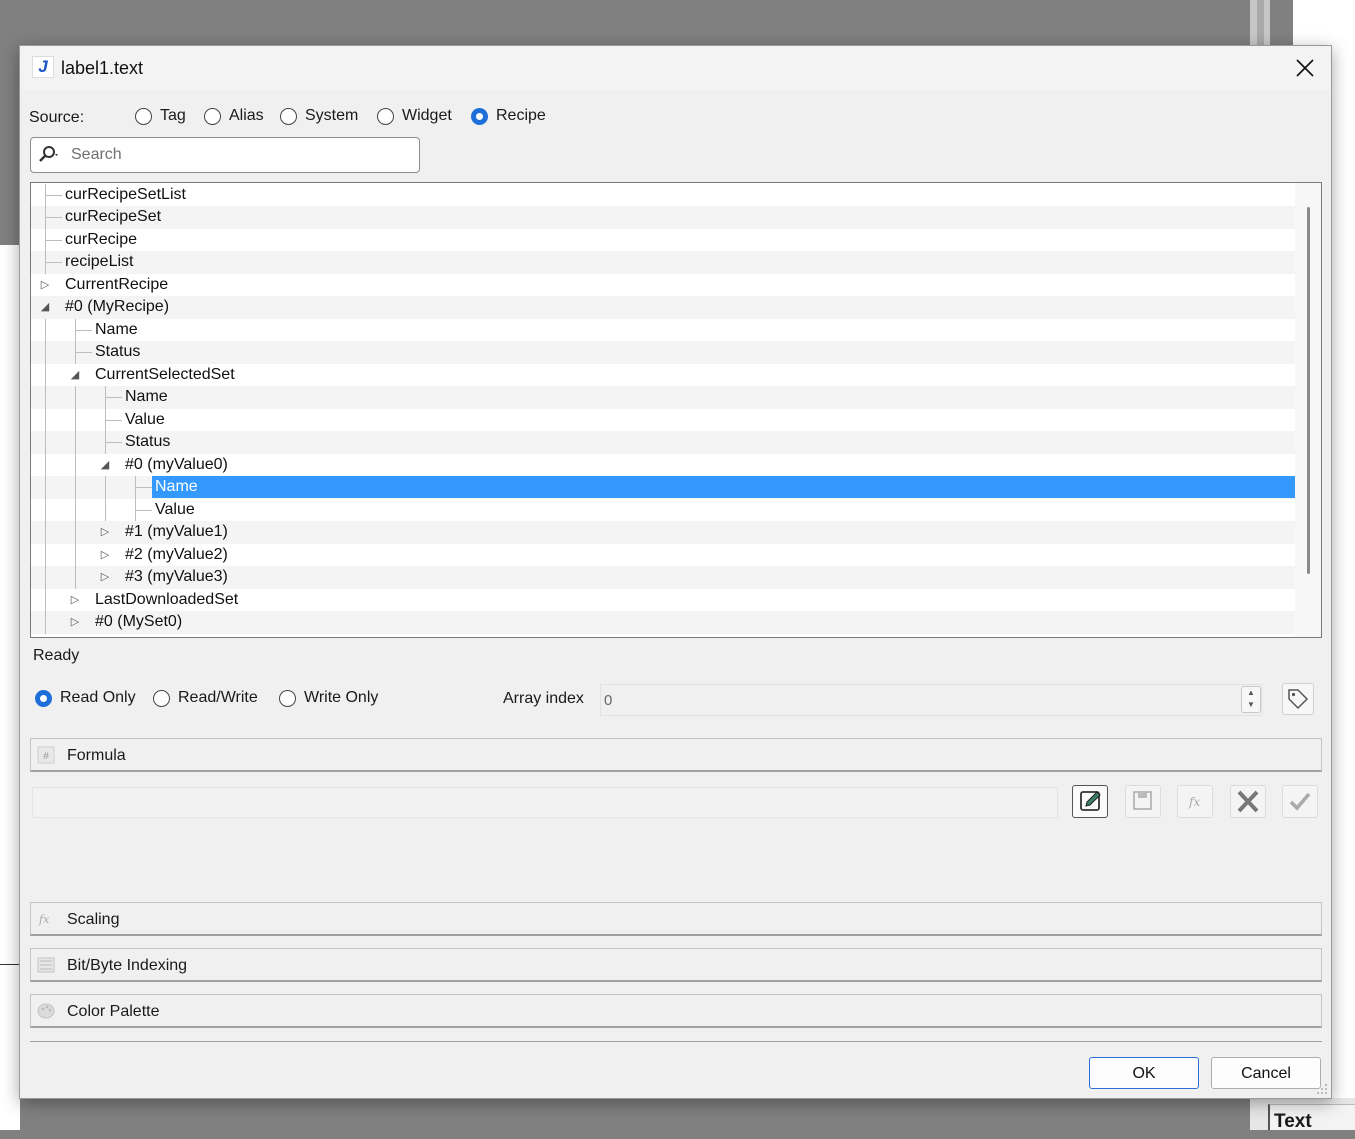 This screenshot has width=1355, height=1139. Describe the element at coordinates (931, 700) in the screenshot. I see `array-index-input: 0` at that location.